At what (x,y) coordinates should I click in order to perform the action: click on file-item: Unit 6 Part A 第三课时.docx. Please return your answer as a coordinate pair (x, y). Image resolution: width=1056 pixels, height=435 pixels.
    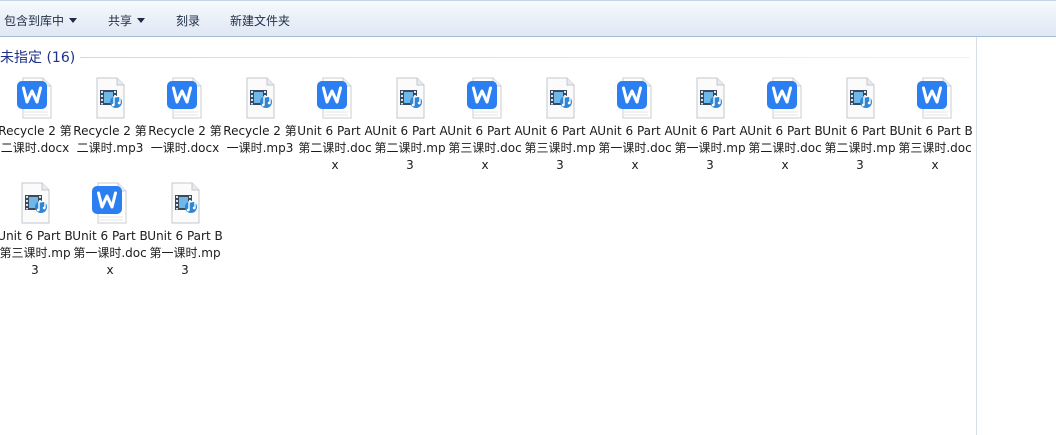
    Looking at the image, I should click on (485, 126).